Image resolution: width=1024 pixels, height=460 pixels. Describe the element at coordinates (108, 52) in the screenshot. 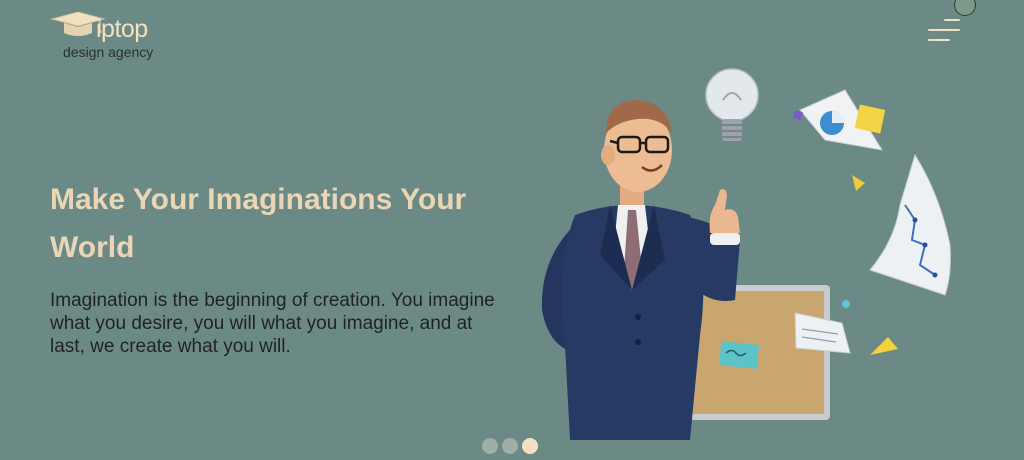

I see `logo-tagline: design agency` at that location.